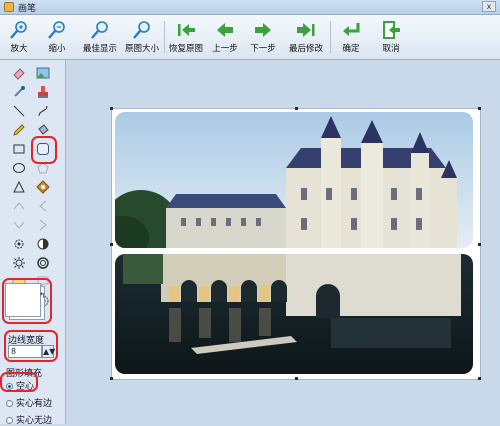 The height and width of the screenshot is (426, 500). I want to click on best-fit-label: 最佳显示, so click(99, 49).